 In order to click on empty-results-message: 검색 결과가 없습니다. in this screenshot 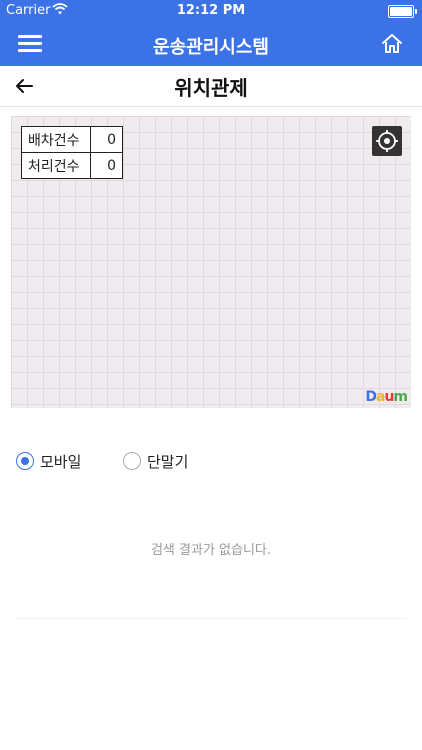, I will do `click(211, 550)`.